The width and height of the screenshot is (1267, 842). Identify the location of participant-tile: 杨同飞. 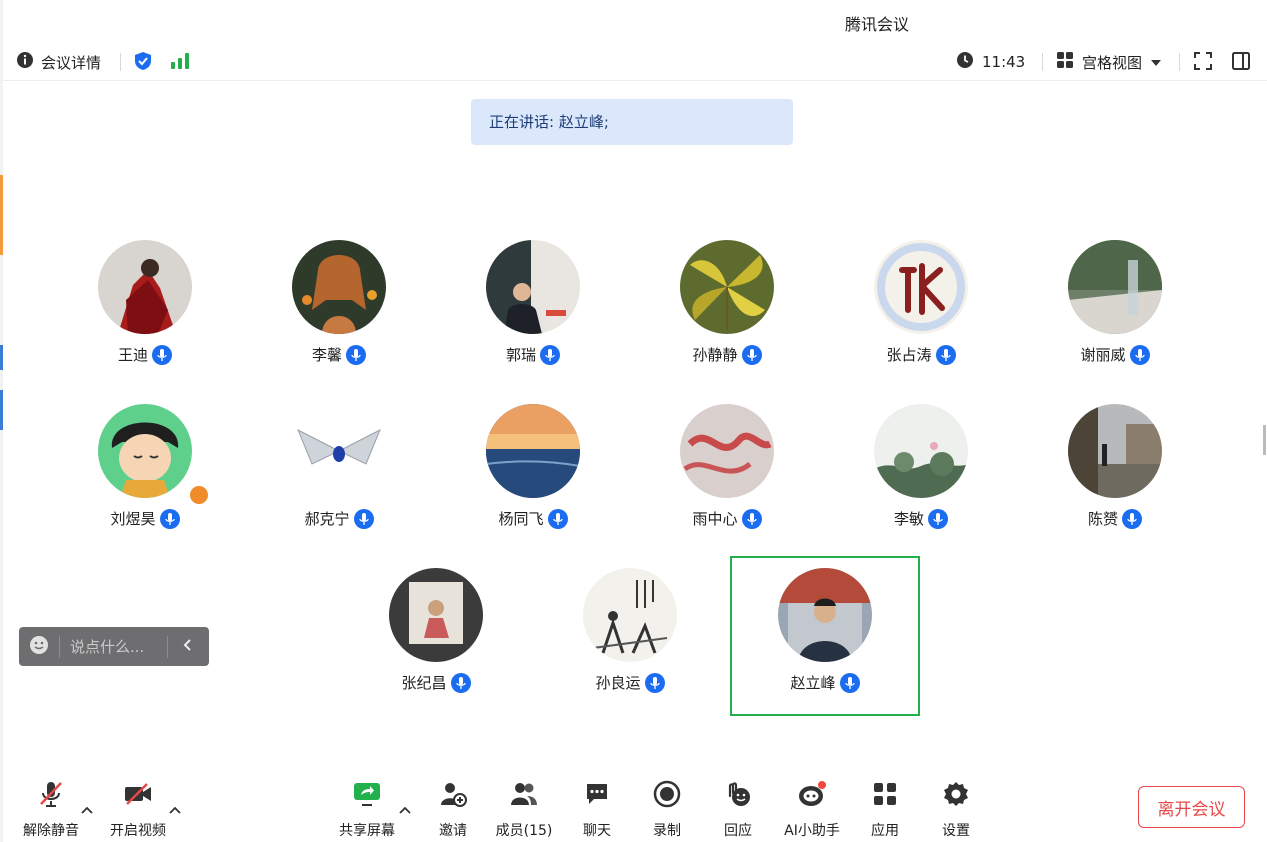
(533, 479).